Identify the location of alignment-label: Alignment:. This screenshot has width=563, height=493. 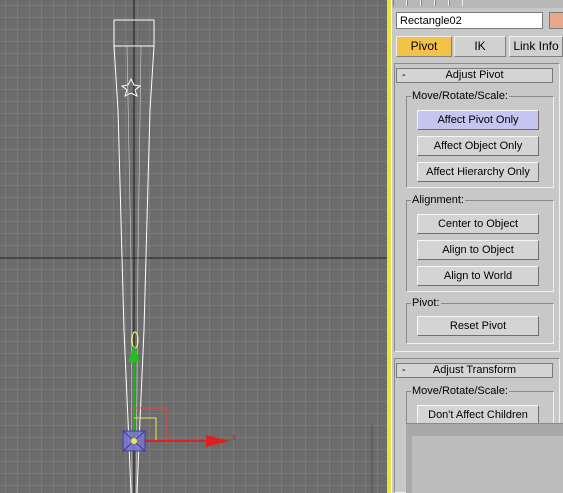
(438, 200).